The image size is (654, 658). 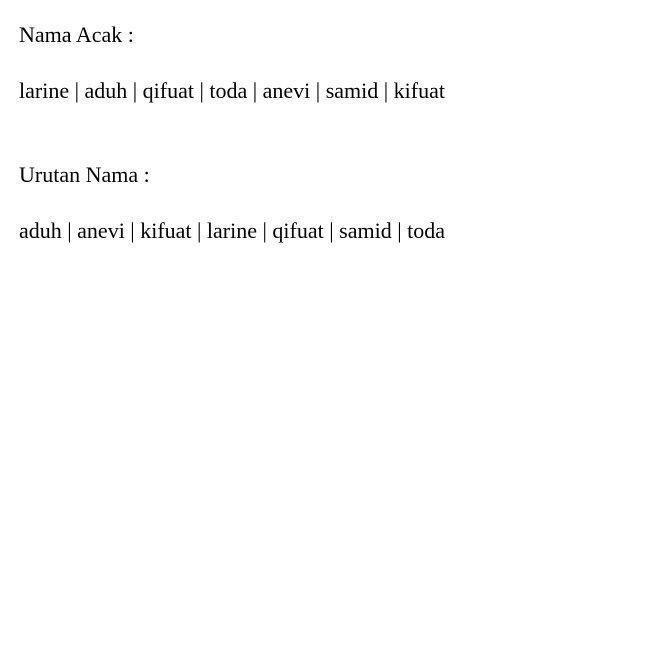 I want to click on sorted-names-heading: Urutan Nama :, so click(x=84, y=174).